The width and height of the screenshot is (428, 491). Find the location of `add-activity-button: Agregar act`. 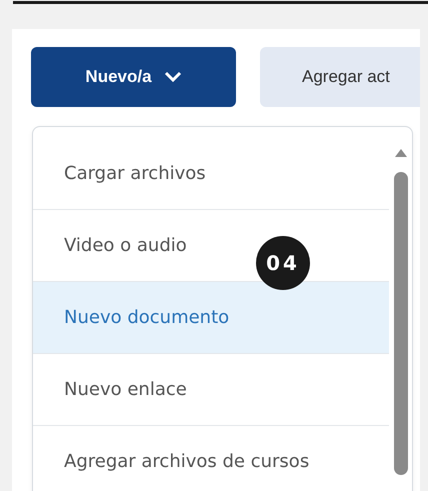

add-activity-button: Agregar act is located at coordinates (340, 77).